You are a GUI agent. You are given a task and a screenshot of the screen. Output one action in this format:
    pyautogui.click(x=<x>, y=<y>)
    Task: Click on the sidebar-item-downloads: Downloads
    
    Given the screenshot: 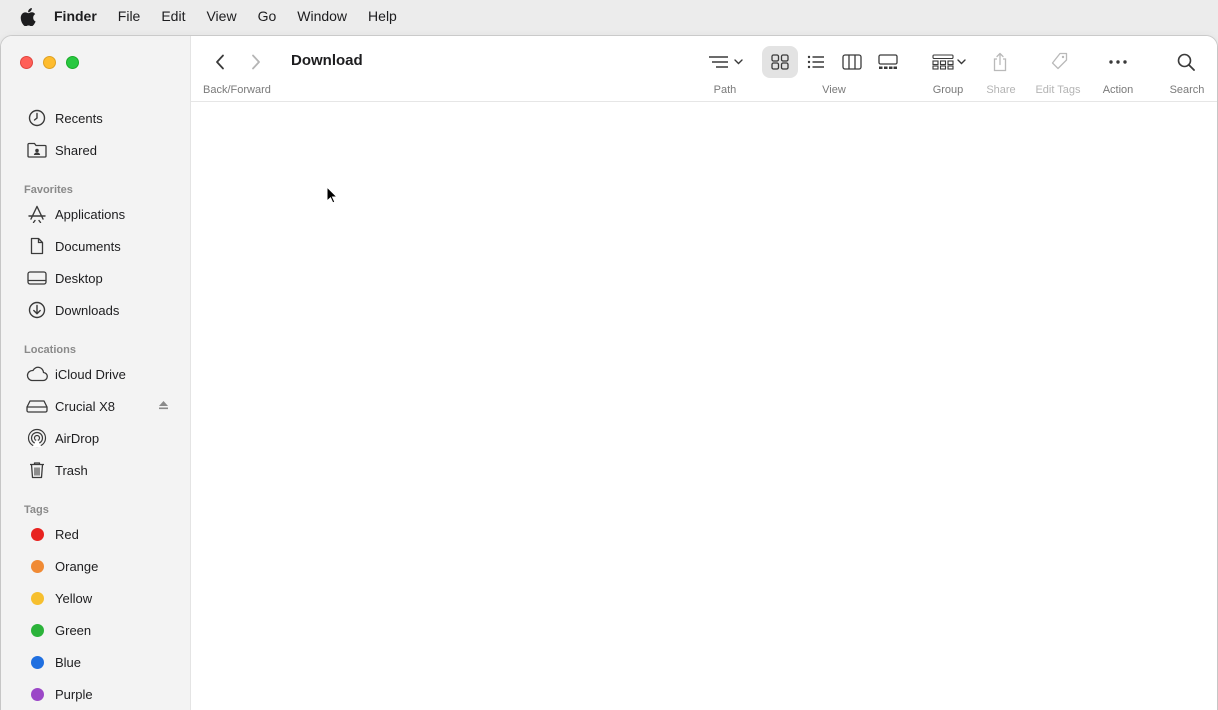 What is the action you would take?
    pyautogui.click(x=96, y=310)
    